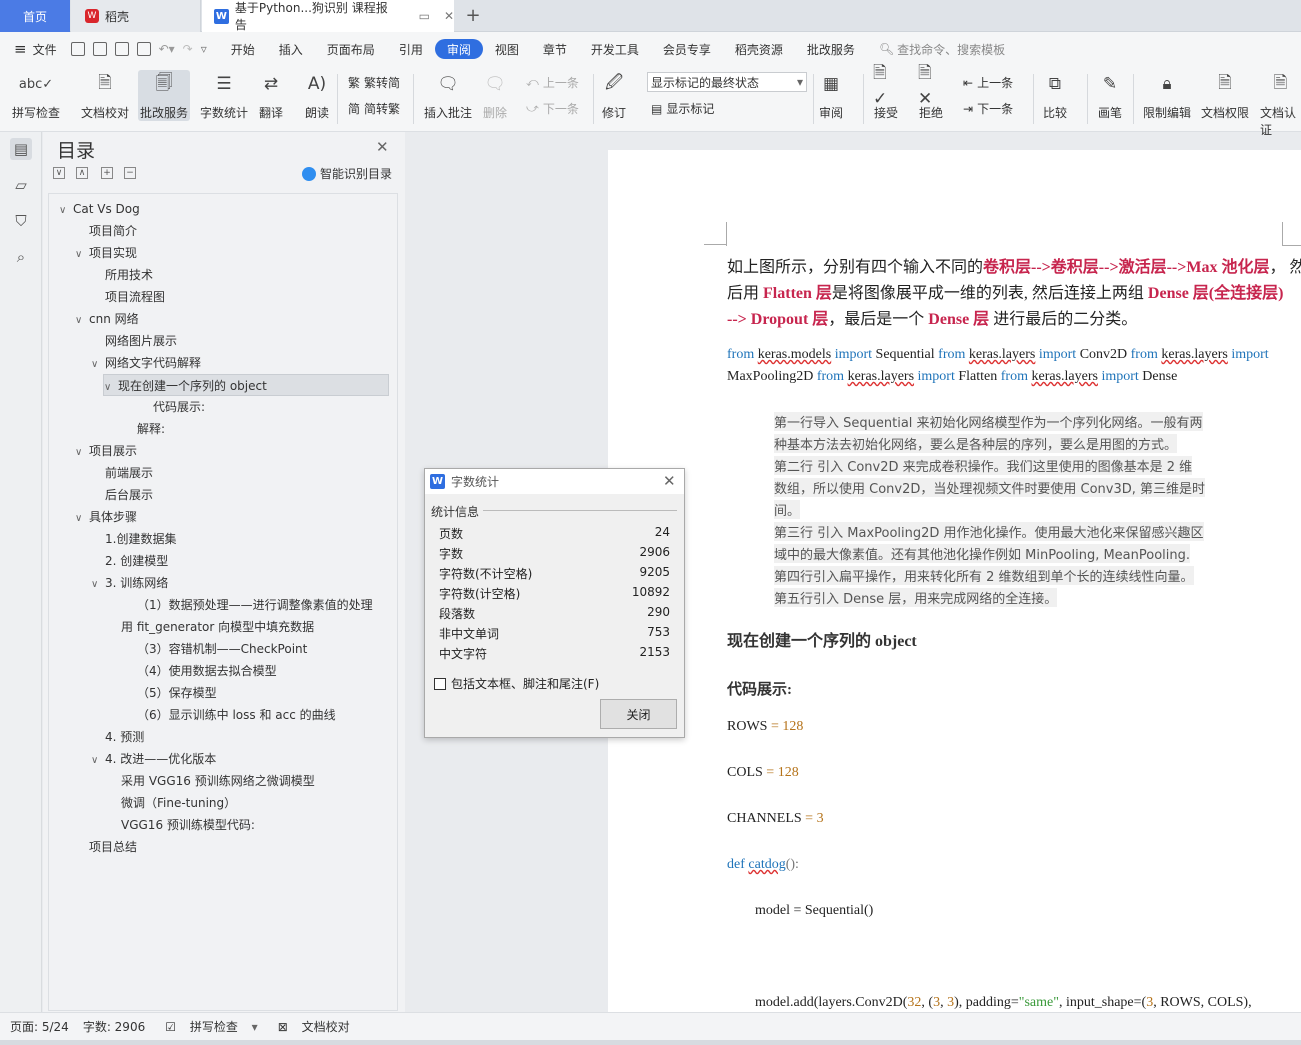 Image resolution: width=1301 pixels, height=1045 pixels. I want to click on nav-panel-icon: ▱, so click(21, 185).